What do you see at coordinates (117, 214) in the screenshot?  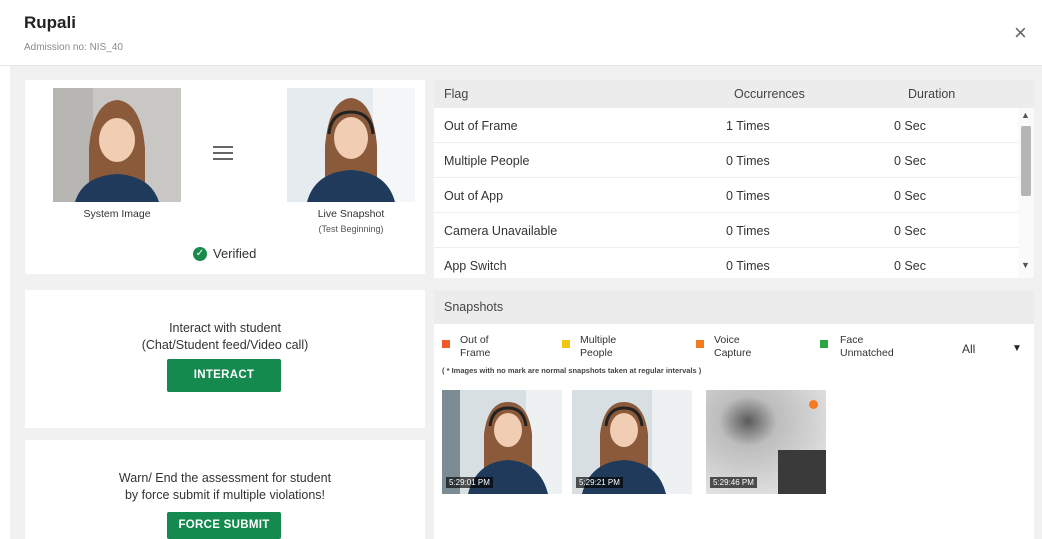 I see `system-image-caption: System Image` at bounding box center [117, 214].